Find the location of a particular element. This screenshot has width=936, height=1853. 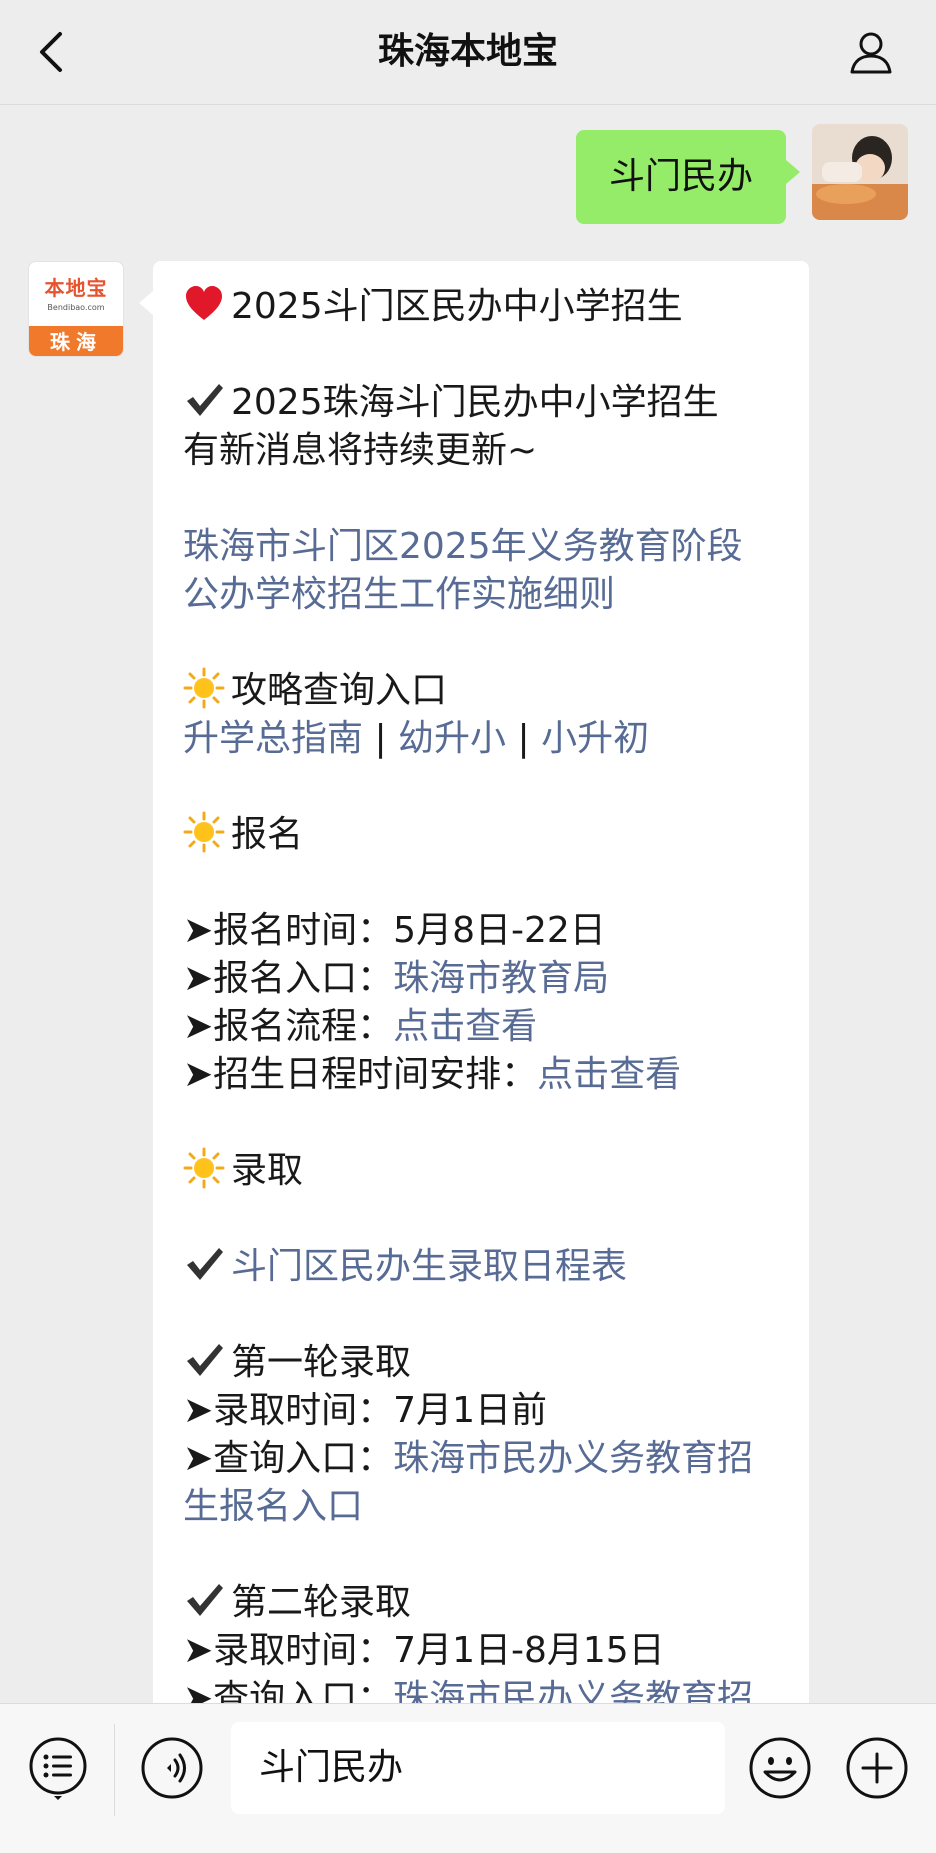

message-heading: 2025斗门区民办中小学招生 is located at coordinates (482, 307).